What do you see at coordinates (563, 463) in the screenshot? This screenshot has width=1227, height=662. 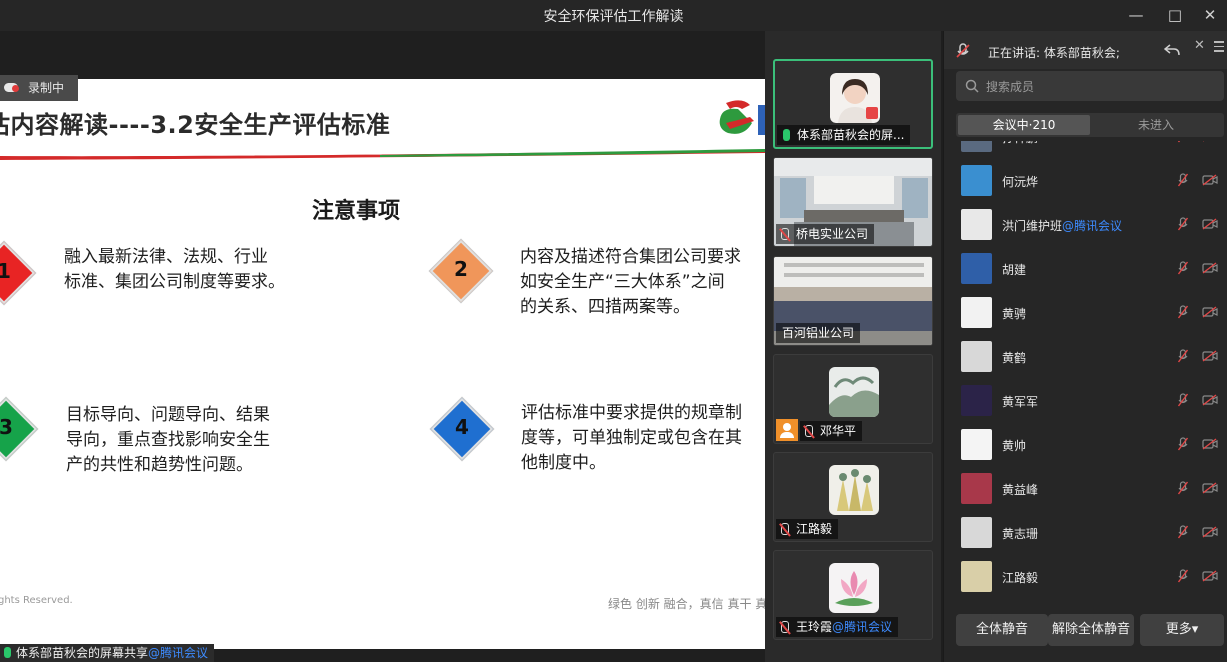 I see `note-item-4-line: 他制度中。` at bounding box center [563, 463].